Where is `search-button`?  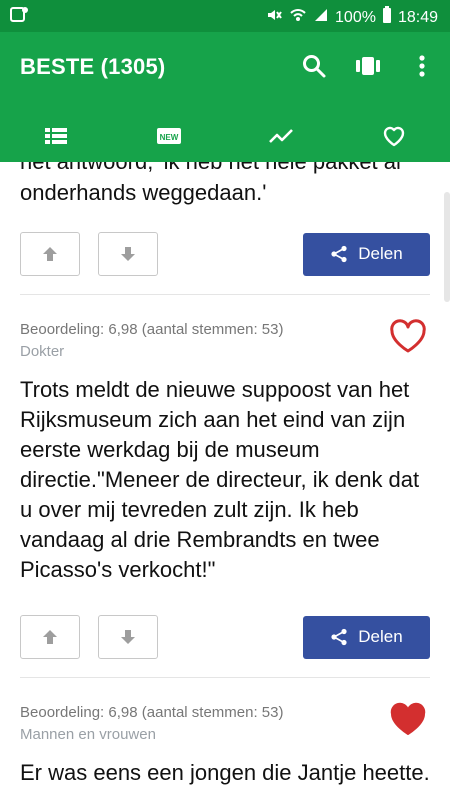
search-button is located at coordinates (314, 66).